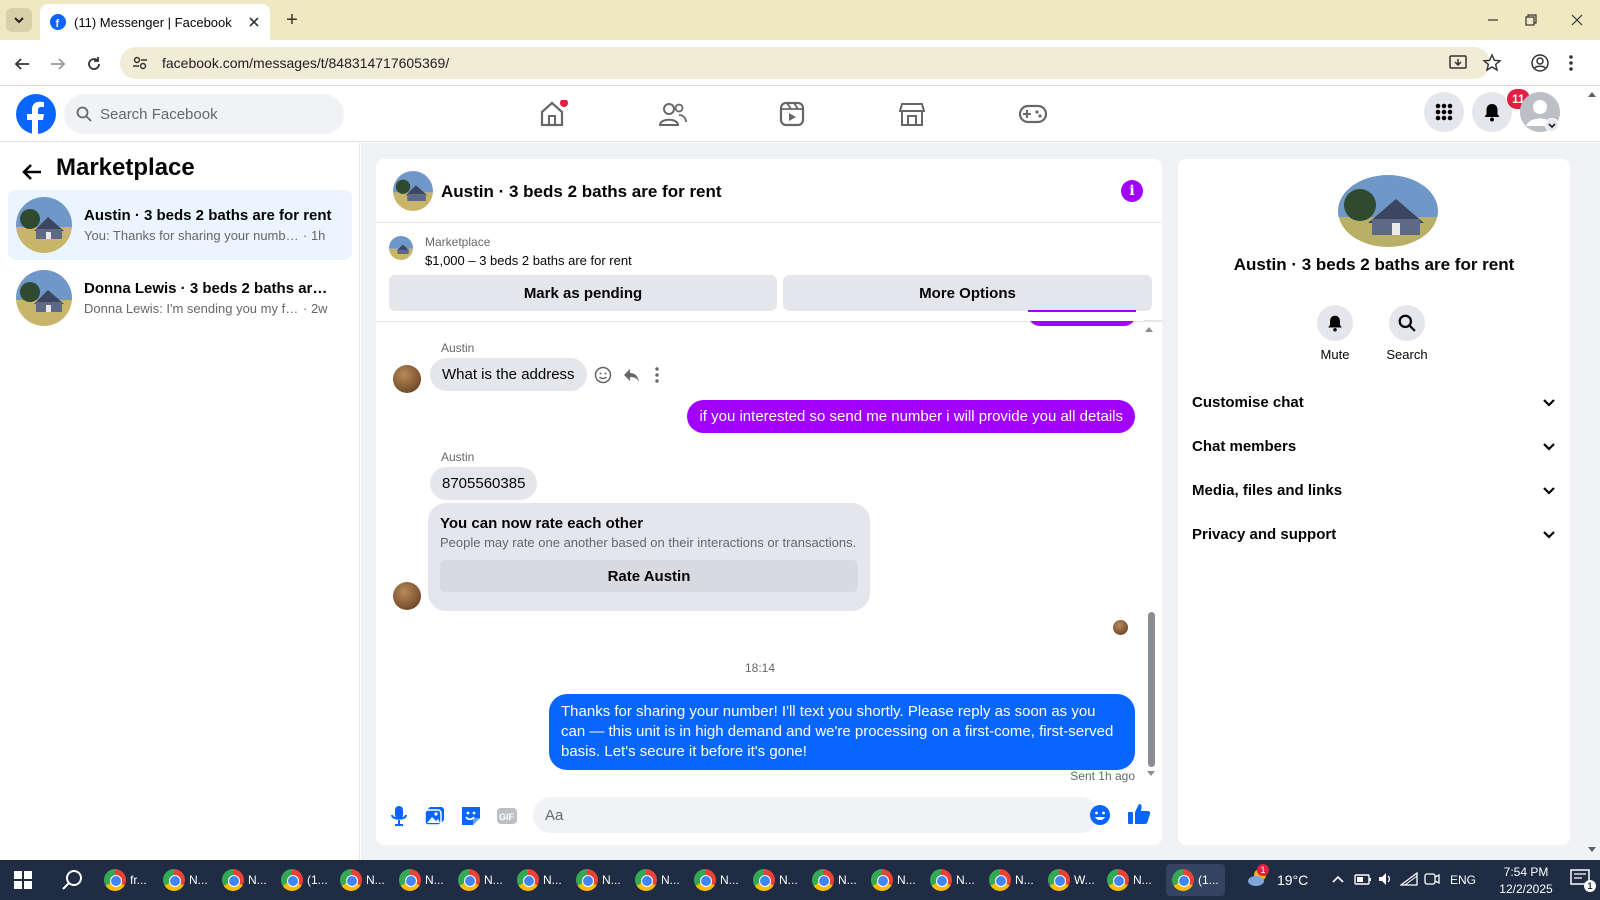 The height and width of the screenshot is (900, 1600). I want to click on chat-scrollbar-thumb, so click(1151, 689).